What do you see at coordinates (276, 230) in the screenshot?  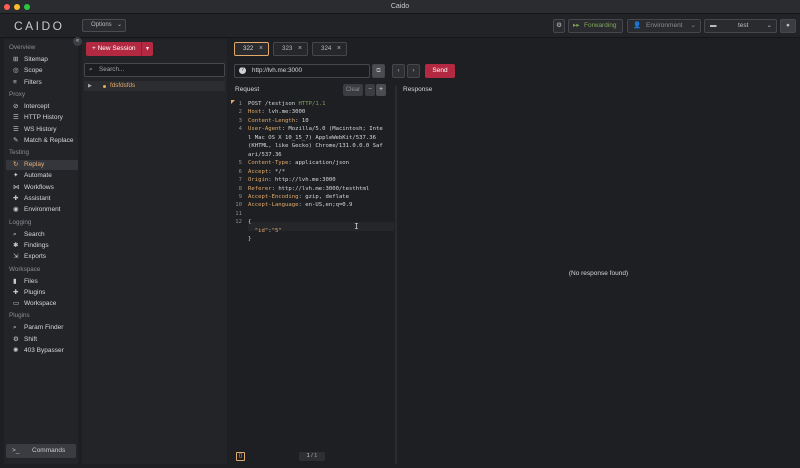 I see `code-token: "5"` at bounding box center [276, 230].